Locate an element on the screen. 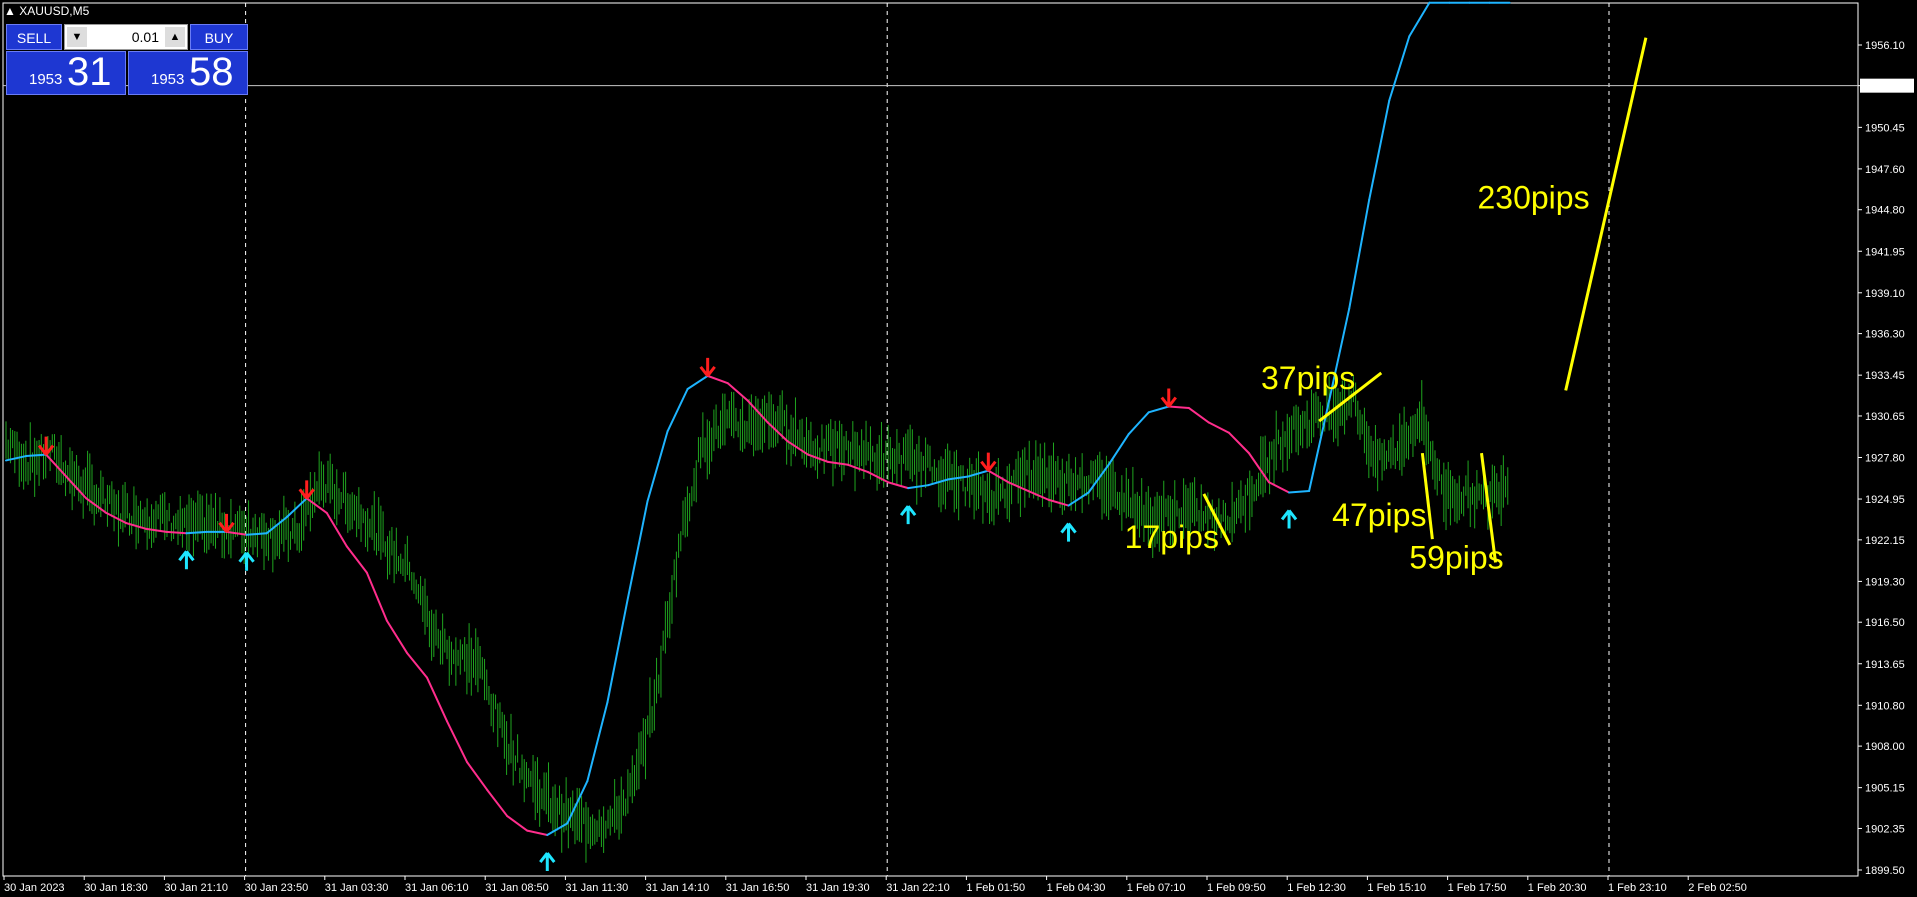 This screenshot has width=1917, height=897. pip-annotation: 47pips is located at coordinates (1379, 515).